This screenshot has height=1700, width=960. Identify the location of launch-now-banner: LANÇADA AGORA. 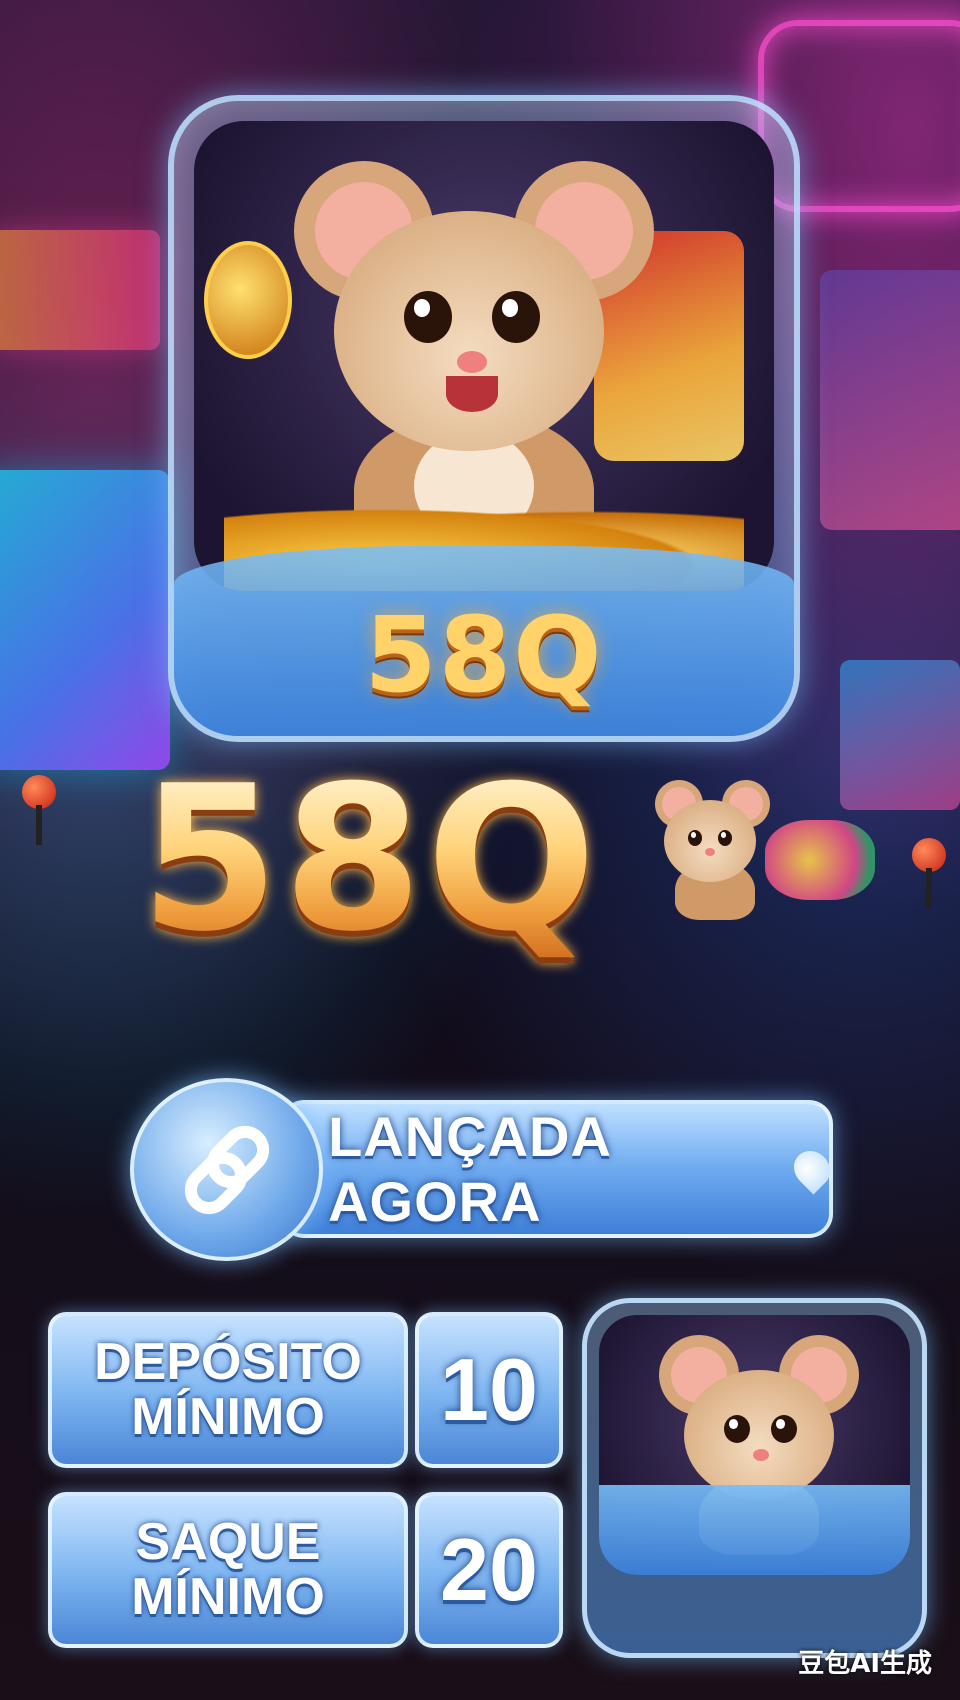
(556, 1169).